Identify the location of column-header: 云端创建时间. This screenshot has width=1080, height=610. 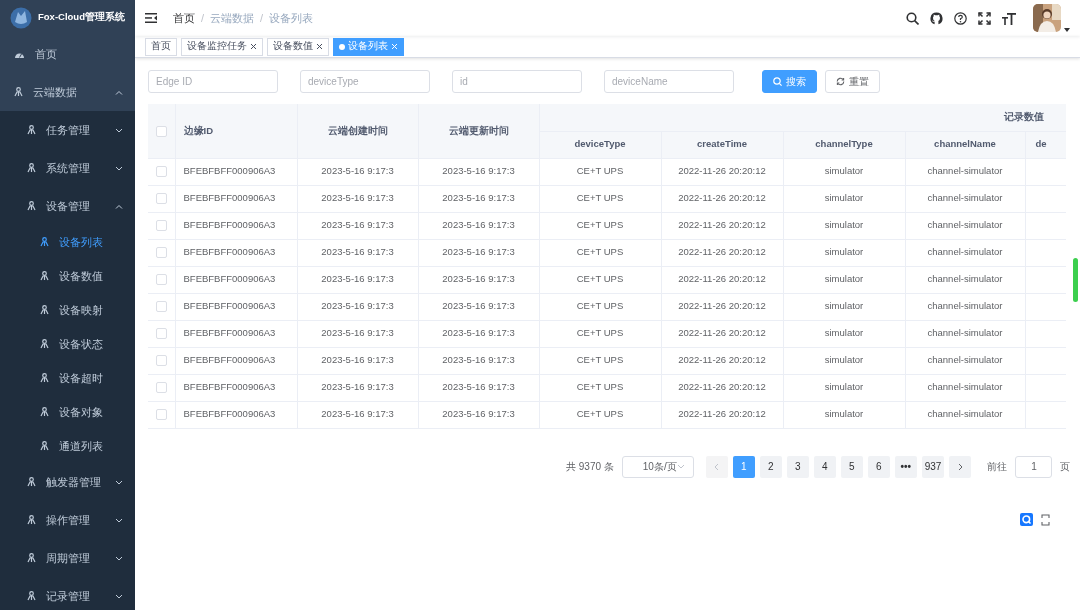
(357, 131).